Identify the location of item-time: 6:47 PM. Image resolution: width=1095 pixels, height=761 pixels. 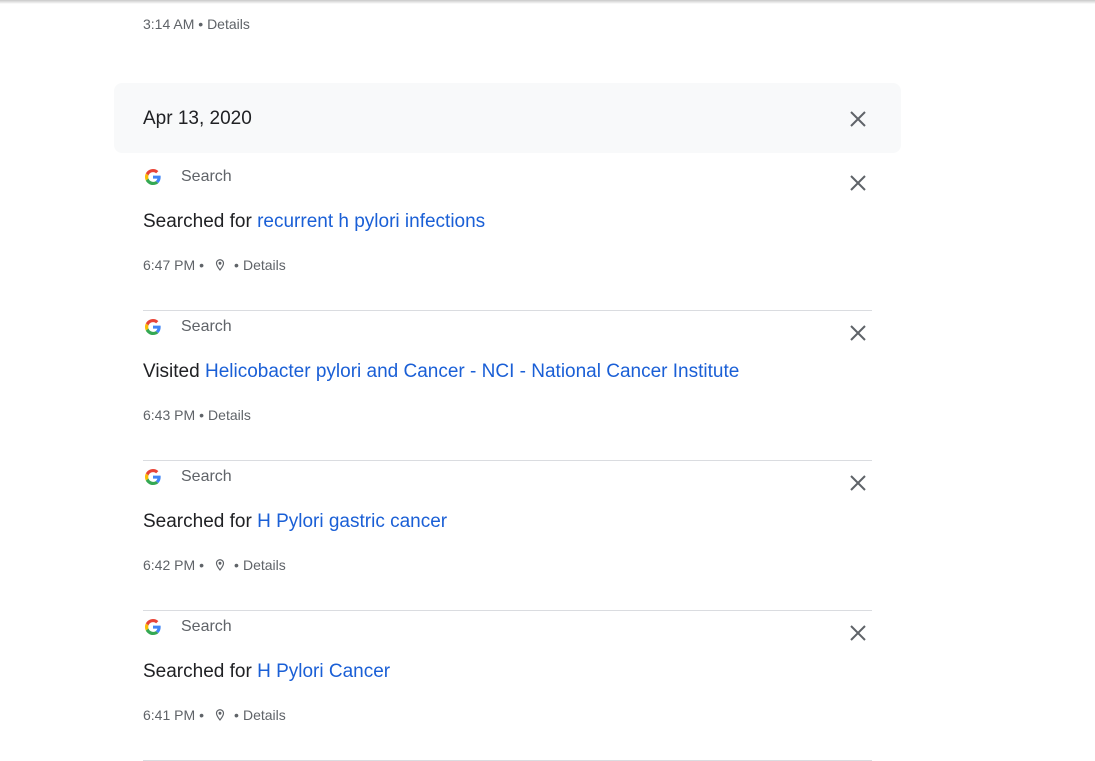
(169, 265).